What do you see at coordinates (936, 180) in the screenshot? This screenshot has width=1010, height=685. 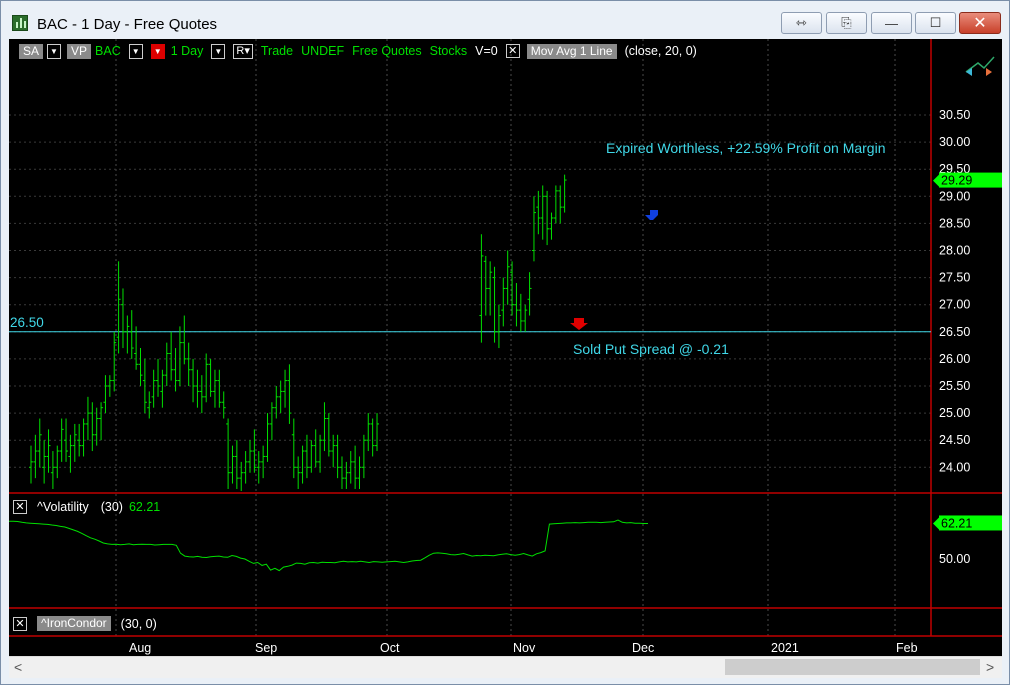 I see `last-price-pointer-icon` at bounding box center [936, 180].